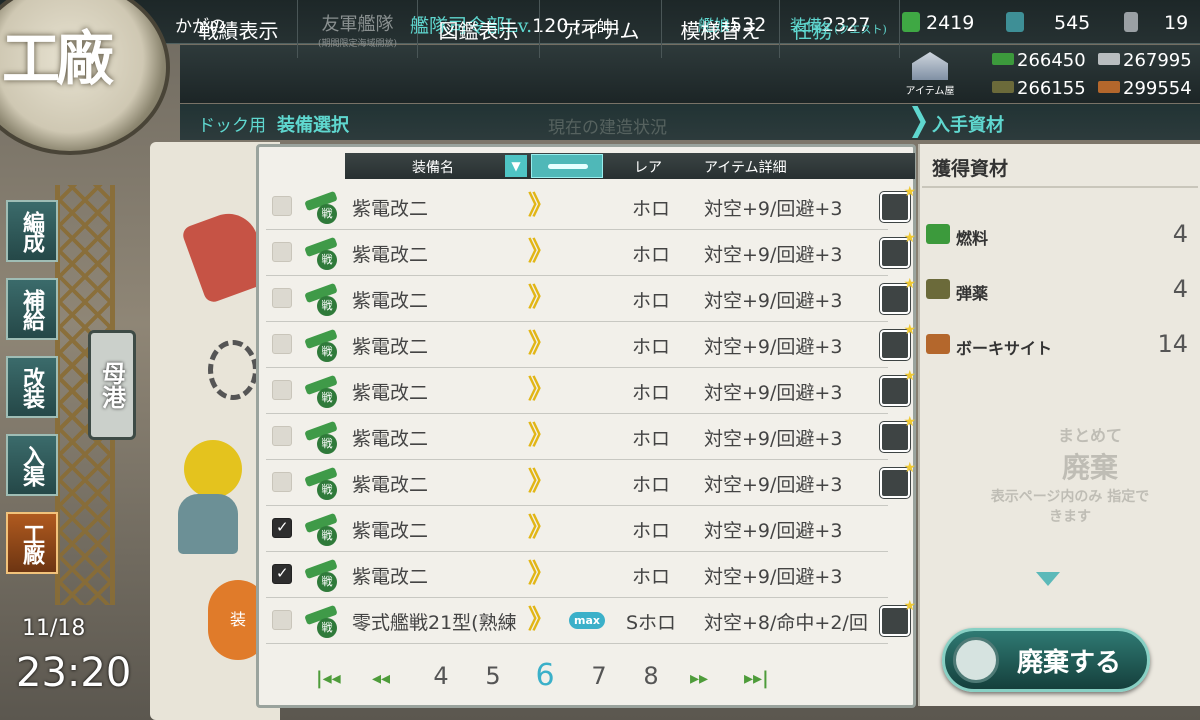 Image resolution: width=1200 pixels, height=720 pixels. Describe the element at coordinates (607, 128) in the screenshot. I see `build-status-label: 現在の建造状況` at that location.